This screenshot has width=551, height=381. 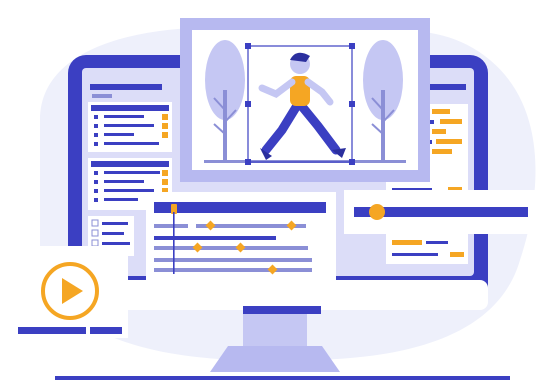 I want to click on play-icon, so click(x=70, y=291).